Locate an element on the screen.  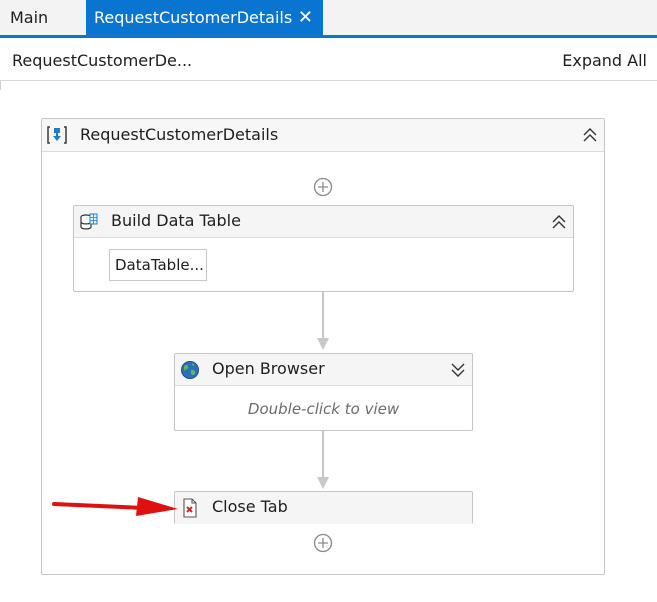
close-tab-activity: Close Tab is located at coordinates (323, 507).